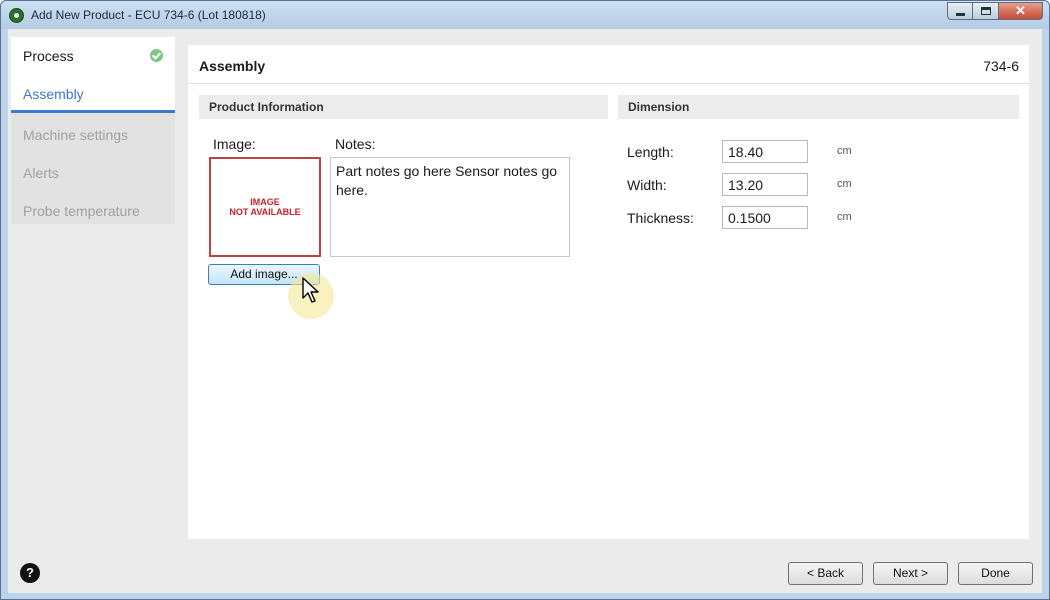 This screenshot has height=600, width=1050. Describe the element at coordinates (844, 151) in the screenshot. I see `length-unit: cm` at that location.